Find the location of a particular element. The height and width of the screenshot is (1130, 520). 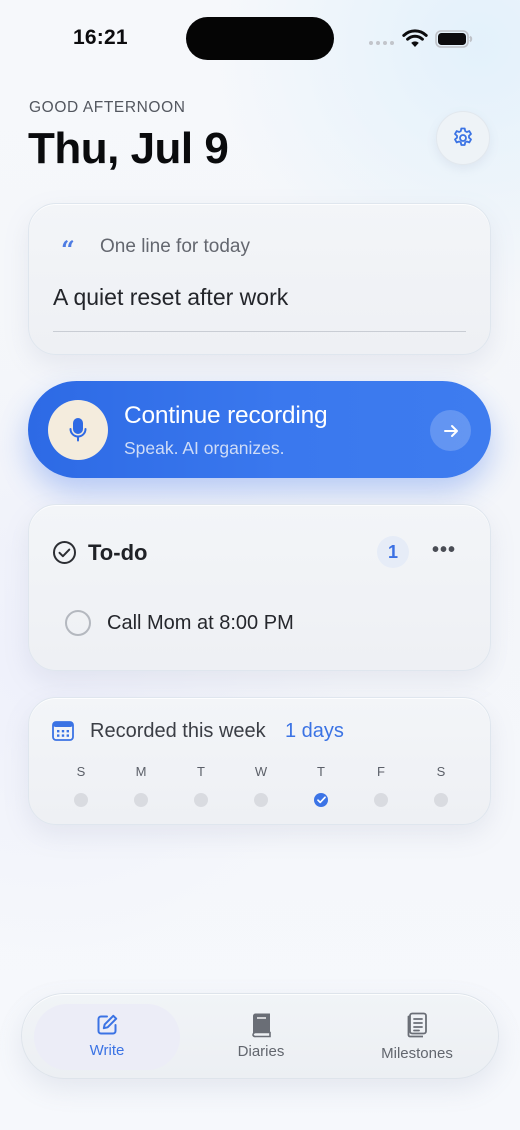

tab-label: Diaries is located at coordinates (261, 1051).